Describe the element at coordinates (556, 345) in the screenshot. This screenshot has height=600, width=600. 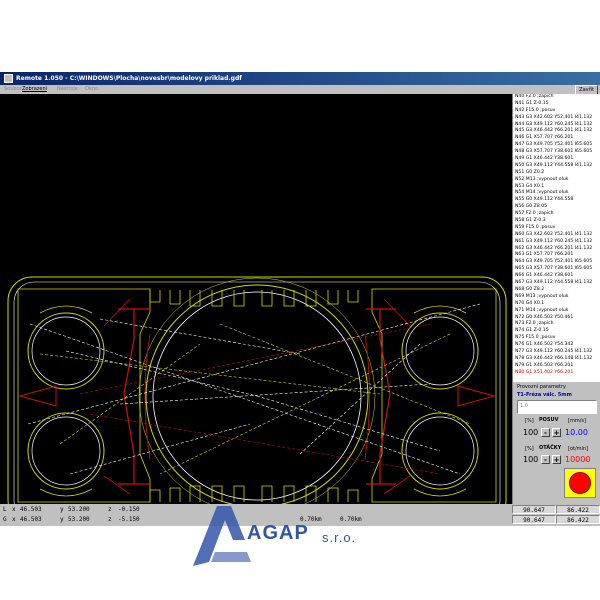
I see `nc-line: N76 G1 X46.502 Y54.342` at that location.